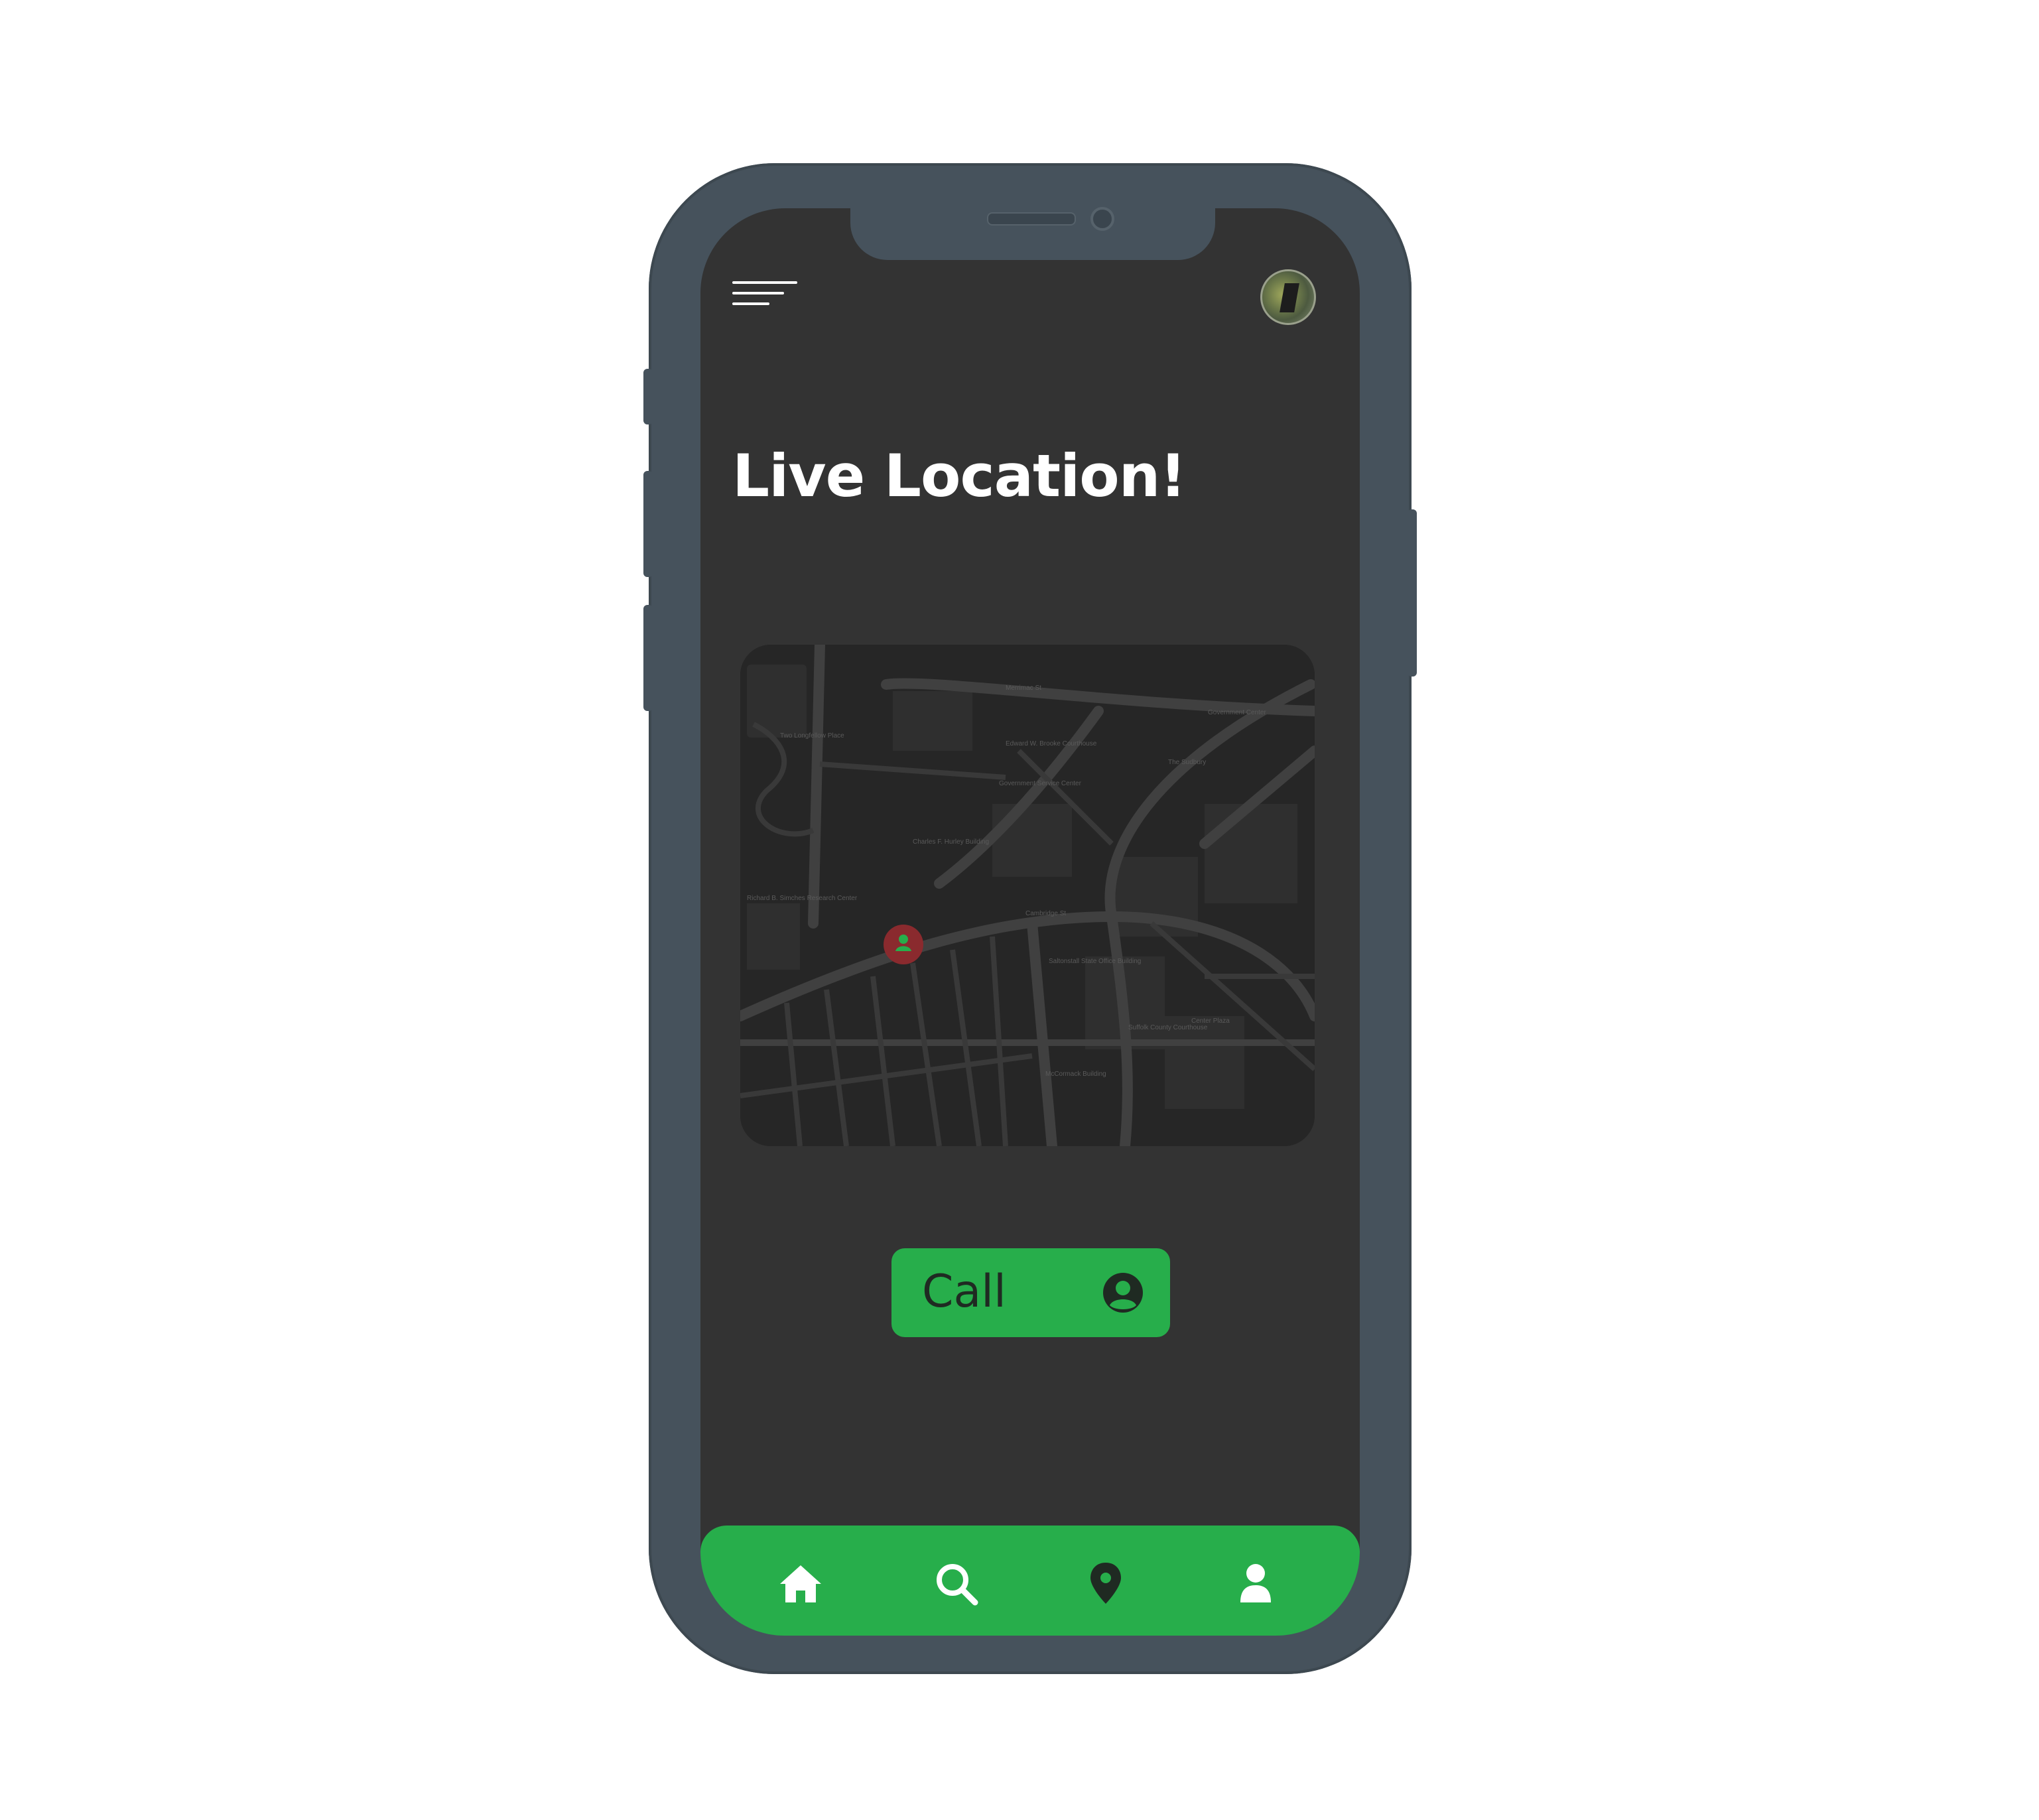 The height and width of the screenshot is (1820, 2039). What do you see at coordinates (903, 944) in the screenshot?
I see `person-location-marker-icon` at bounding box center [903, 944].